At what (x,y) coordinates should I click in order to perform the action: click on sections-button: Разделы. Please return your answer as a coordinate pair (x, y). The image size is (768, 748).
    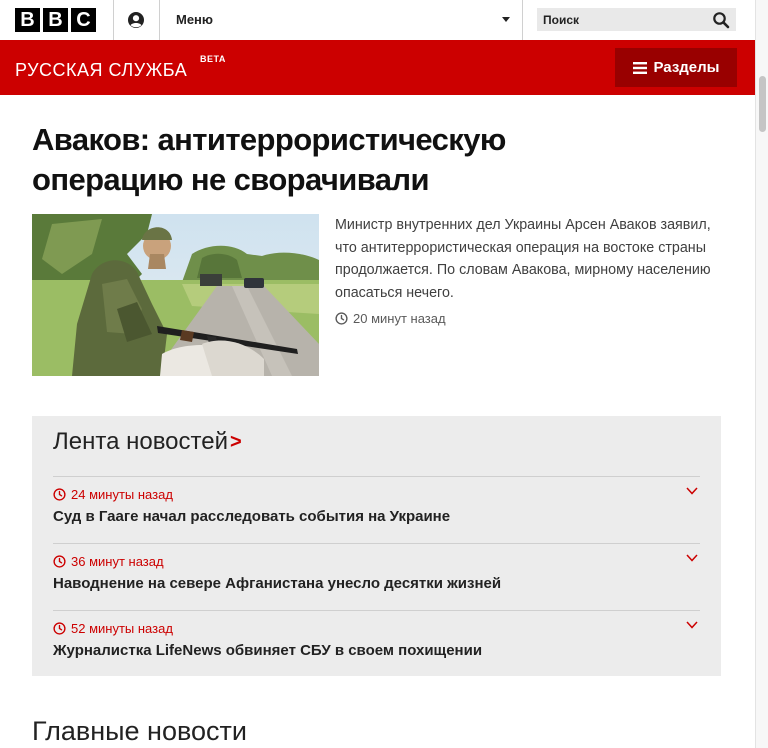
    Looking at the image, I should click on (676, 67).